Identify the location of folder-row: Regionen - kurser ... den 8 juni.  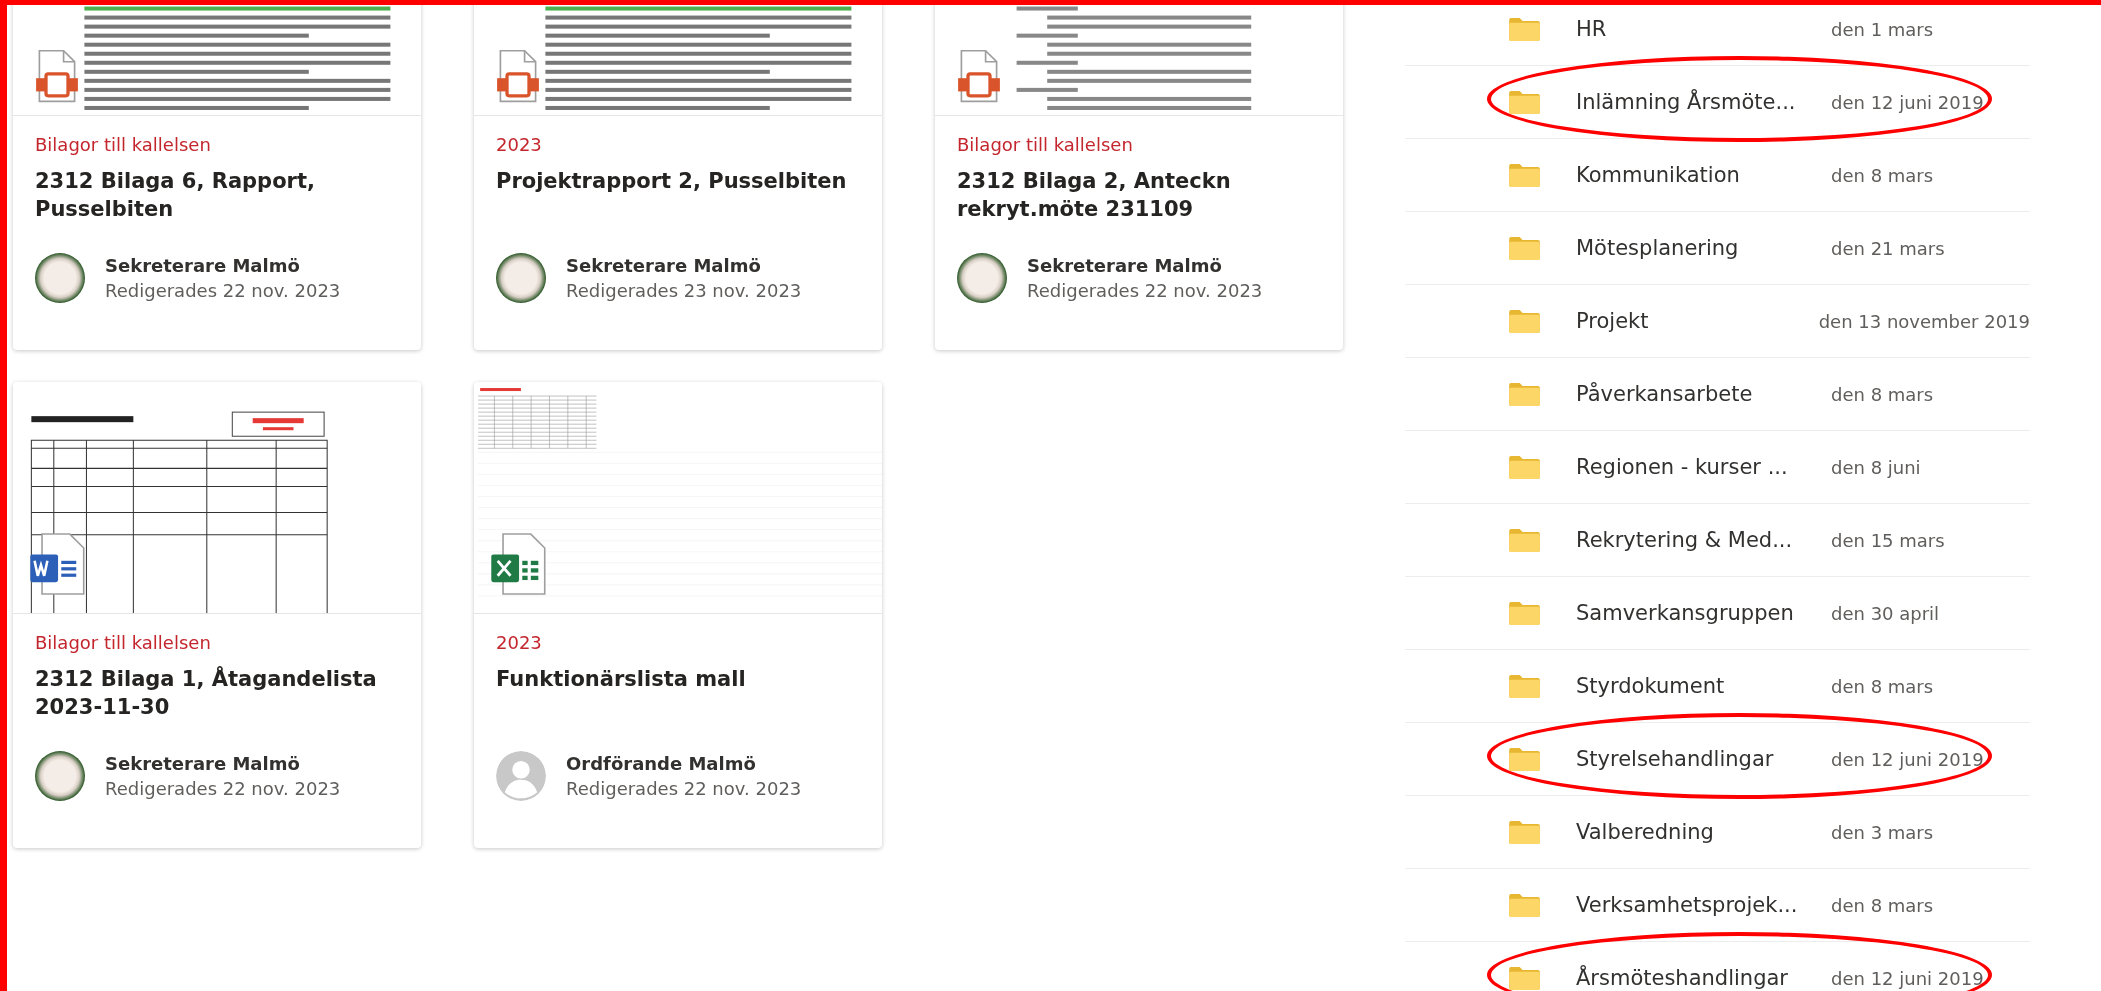
(1717, 467).